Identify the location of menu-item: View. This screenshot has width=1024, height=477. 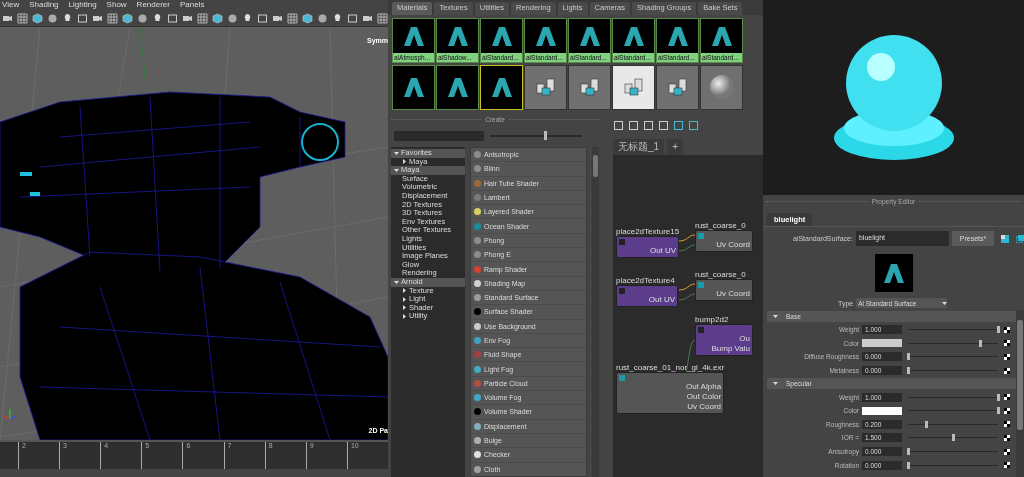
(11, 5).